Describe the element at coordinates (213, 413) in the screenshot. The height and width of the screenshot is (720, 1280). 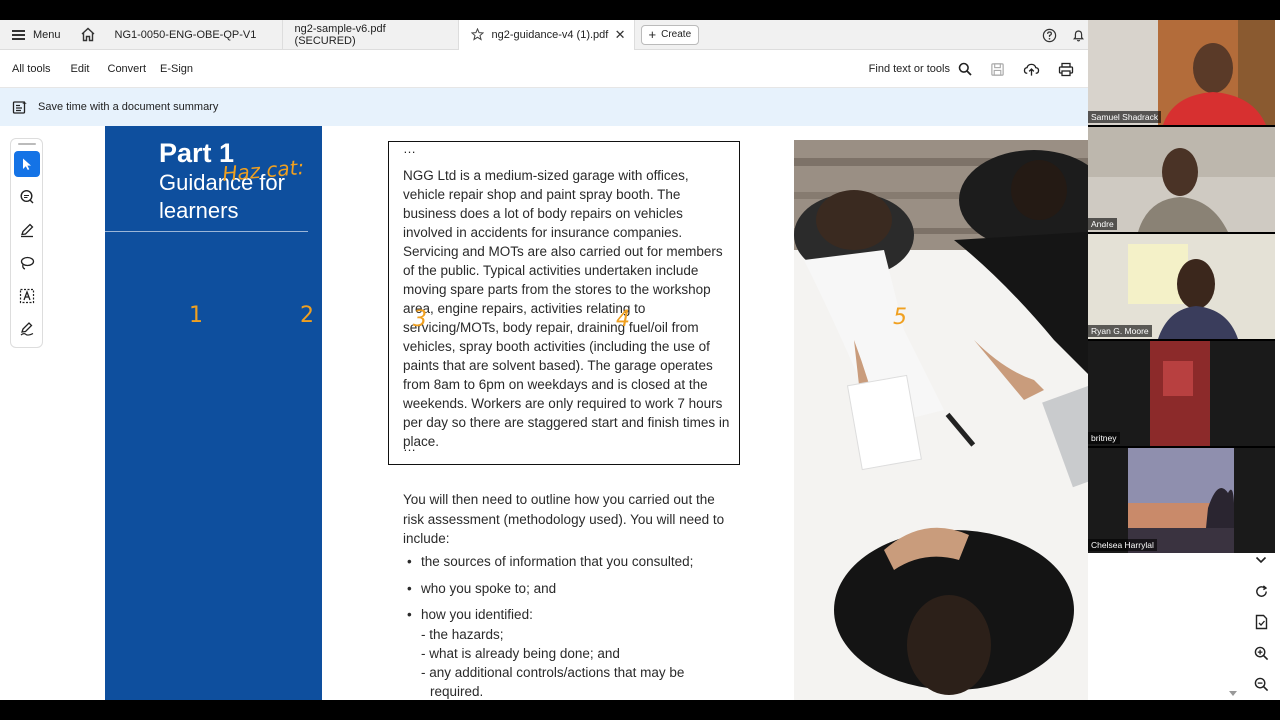
I see `part-heading-panel: Part 1 Guidance for learners` at that location.